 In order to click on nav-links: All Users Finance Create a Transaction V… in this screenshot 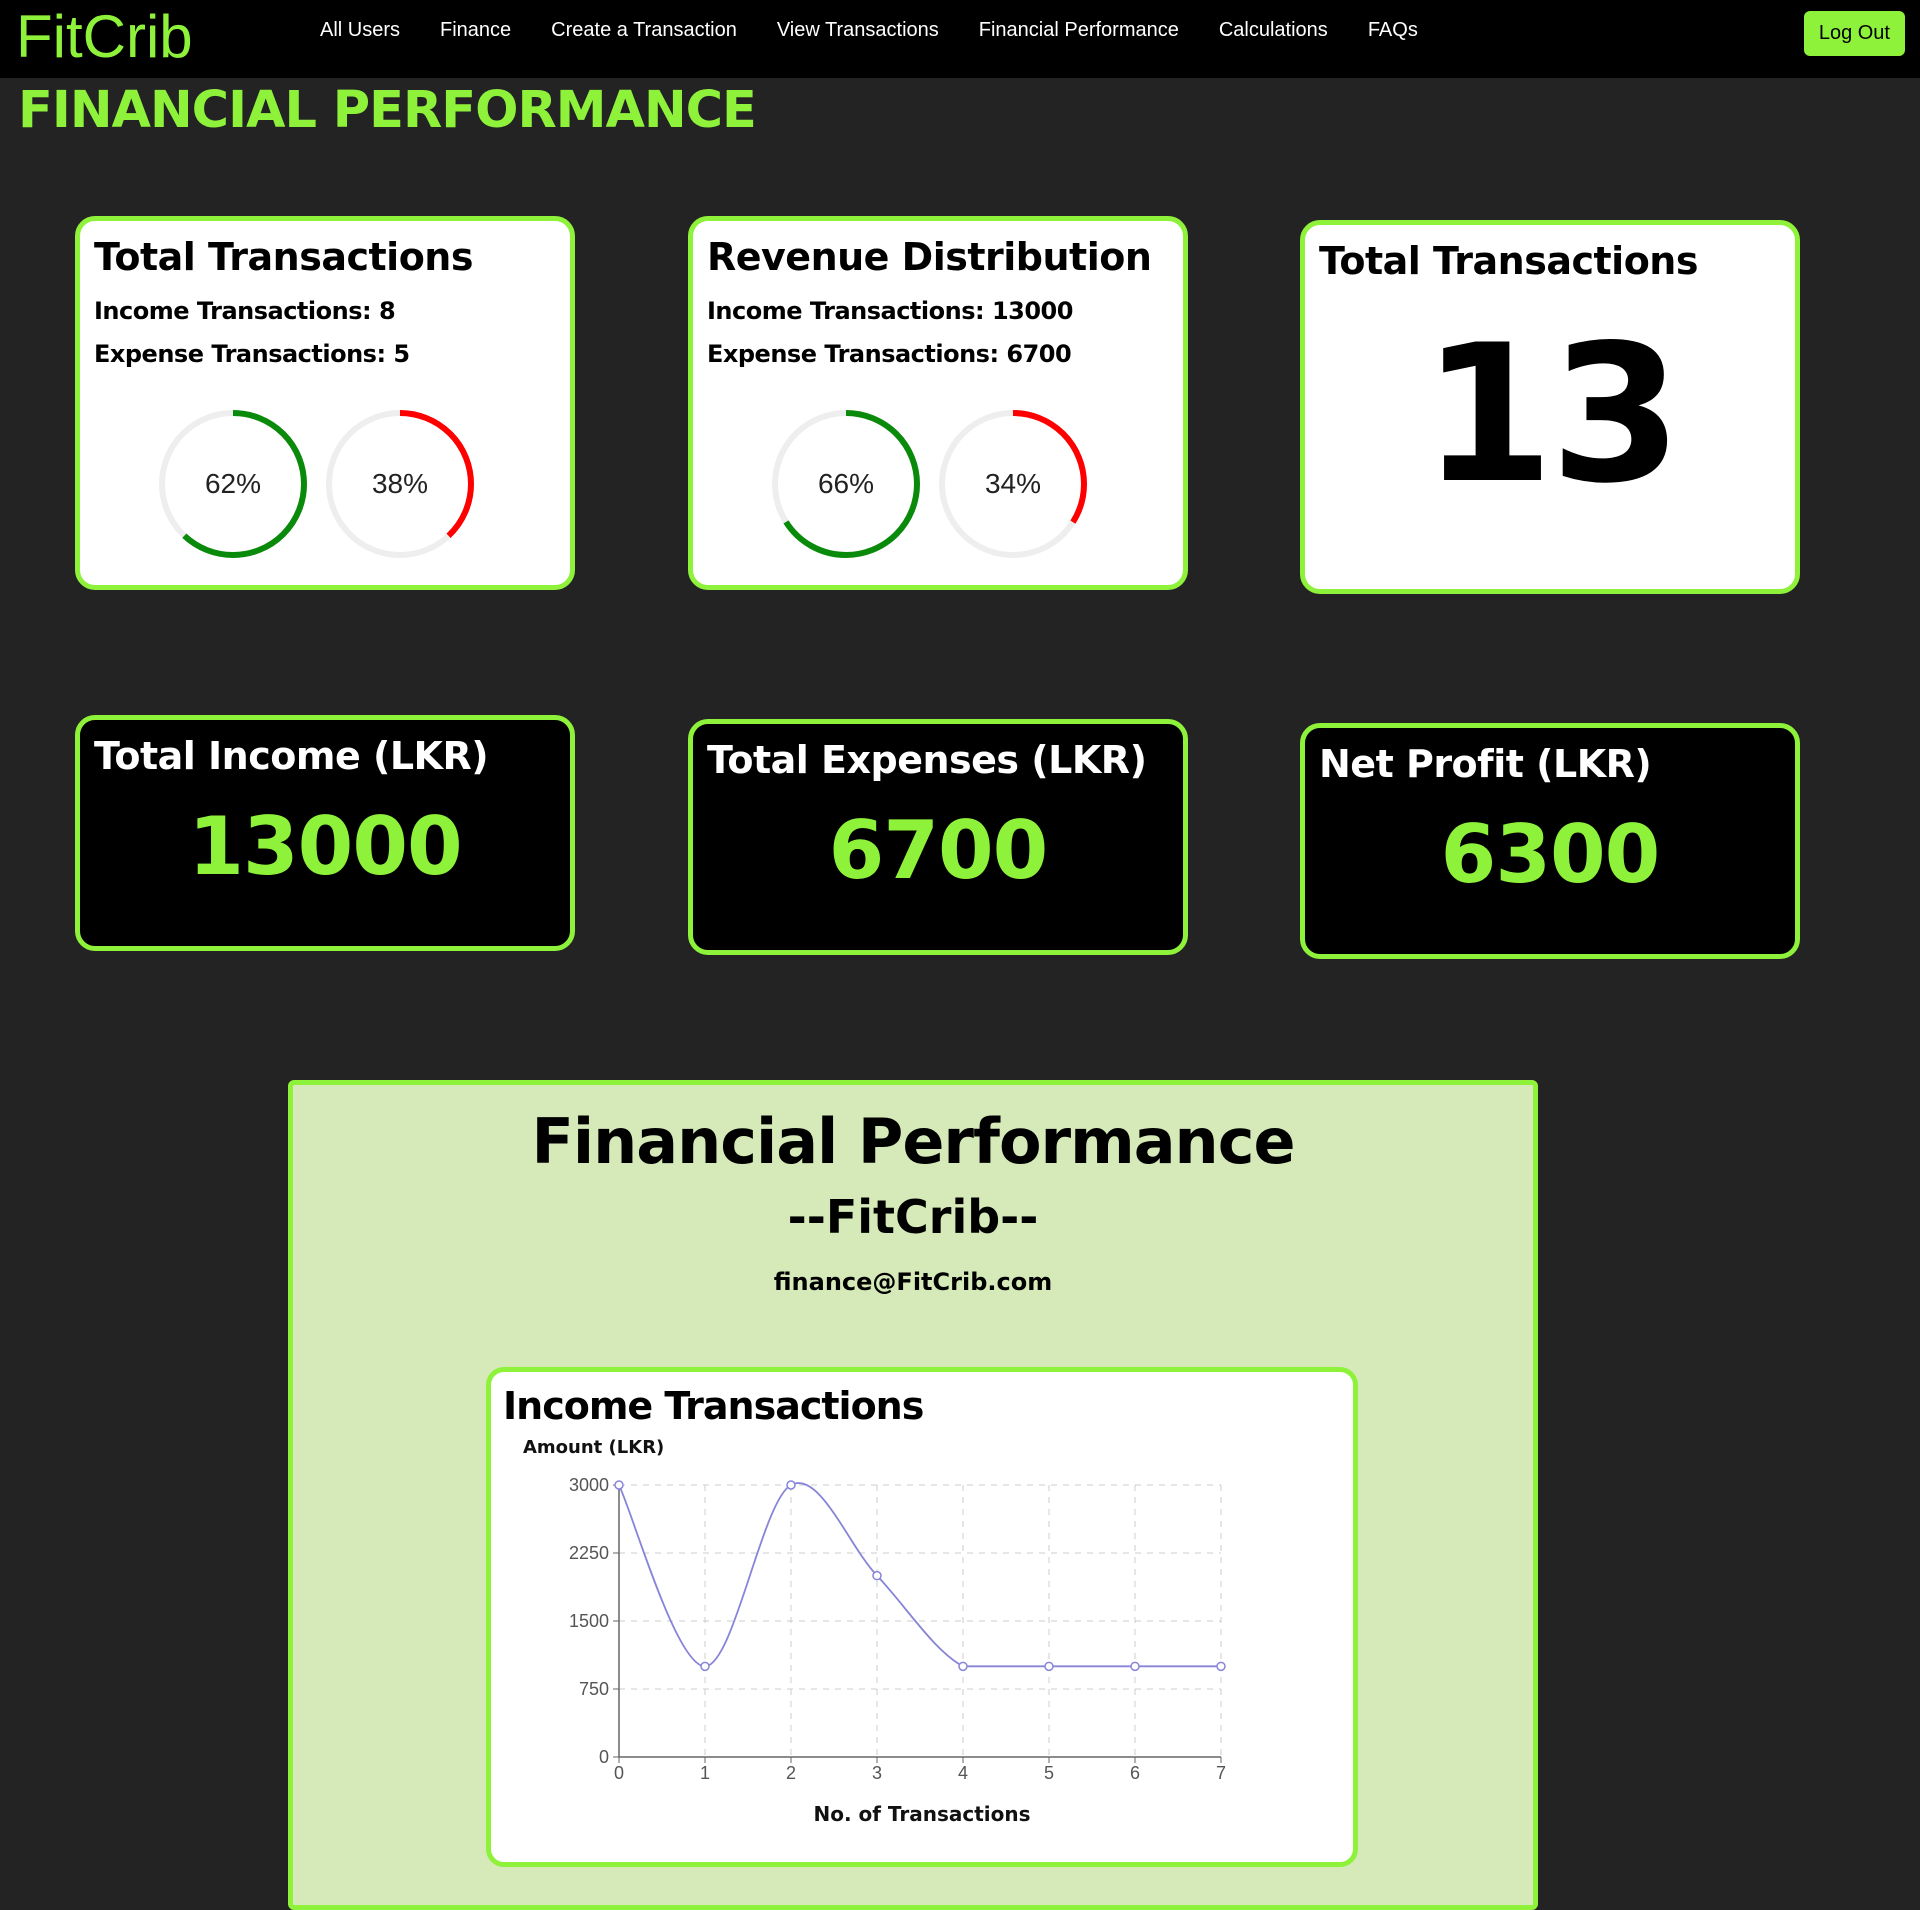, I will do `click(869, 30)`.